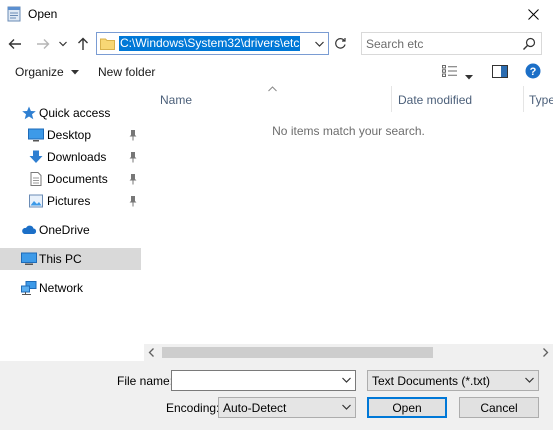 This screenshot has width=553, height=430. Describe the element at coordinates (297, 352) in the screenshot. I see `scroll-thumb` at that location.